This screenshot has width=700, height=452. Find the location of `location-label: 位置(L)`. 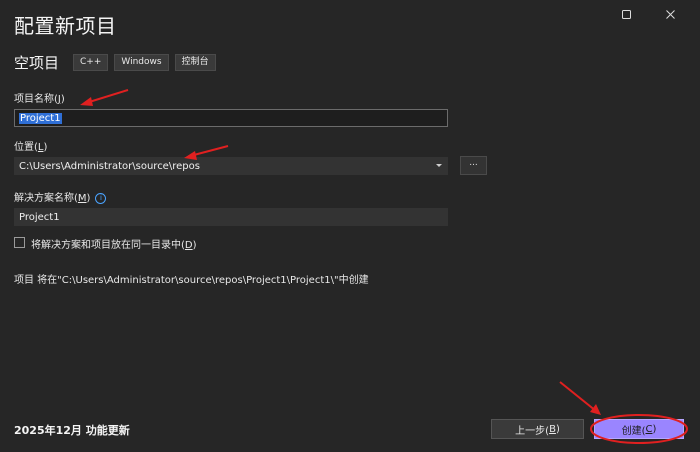

location-label: 位置(L) is located at coordinates (31, 147).